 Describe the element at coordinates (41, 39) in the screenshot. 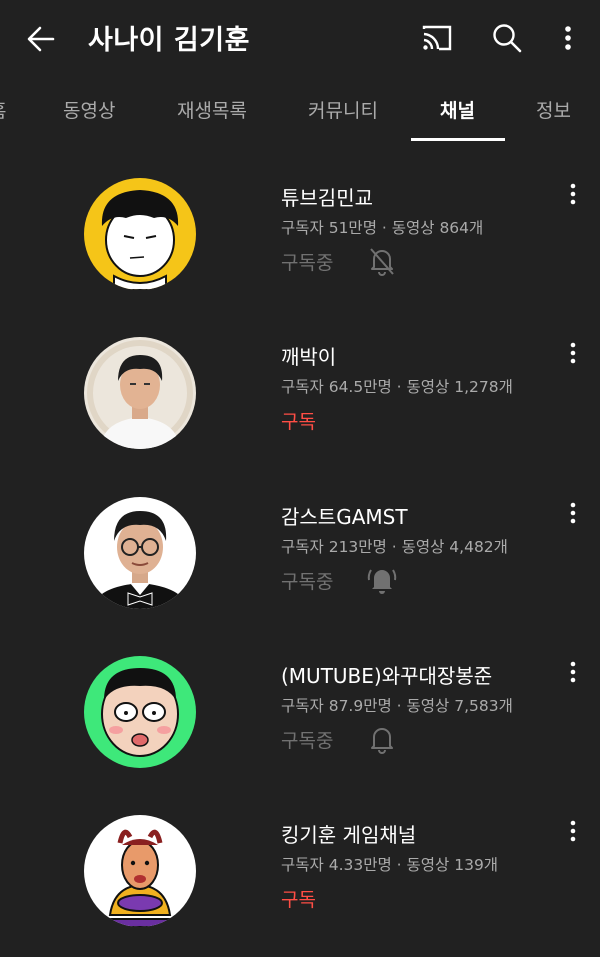

I see `back-arrow-icon` at that location.